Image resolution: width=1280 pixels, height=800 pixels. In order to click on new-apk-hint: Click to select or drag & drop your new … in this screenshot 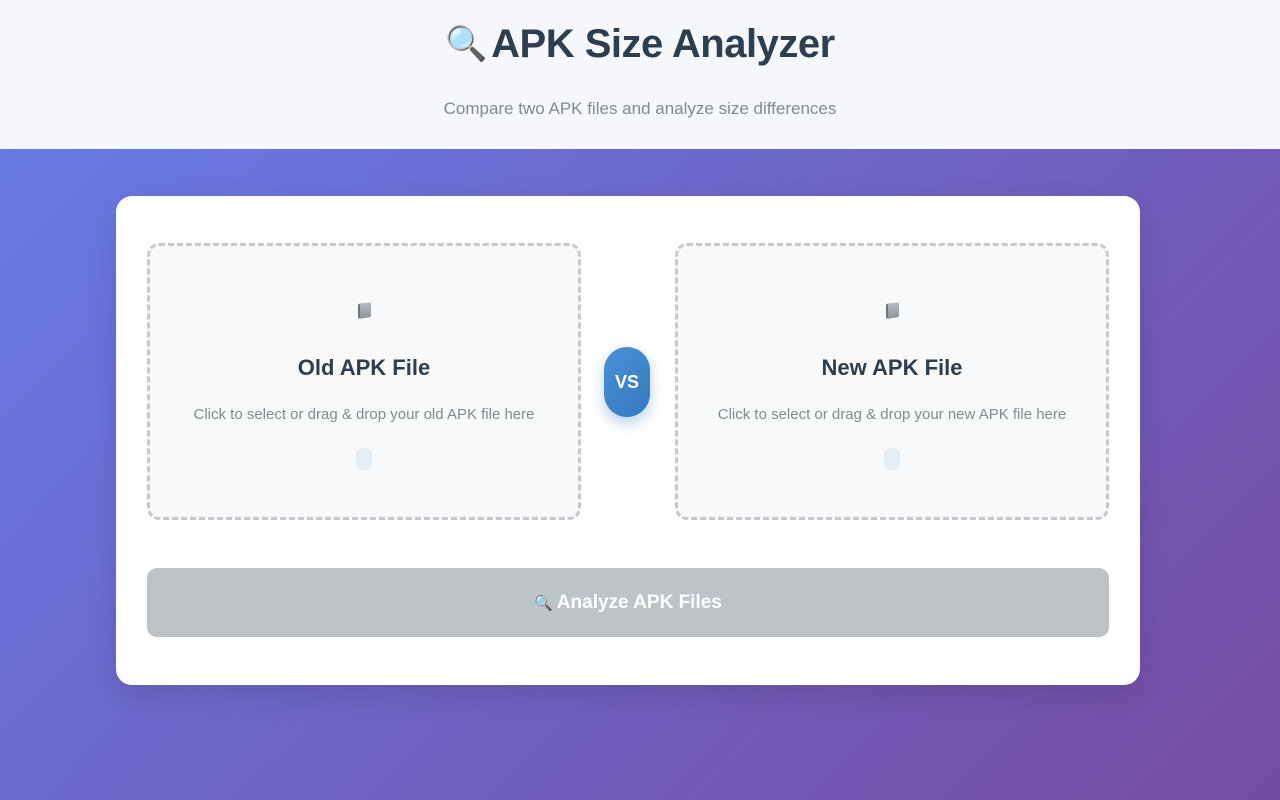, I will do `click(892, 414)`.